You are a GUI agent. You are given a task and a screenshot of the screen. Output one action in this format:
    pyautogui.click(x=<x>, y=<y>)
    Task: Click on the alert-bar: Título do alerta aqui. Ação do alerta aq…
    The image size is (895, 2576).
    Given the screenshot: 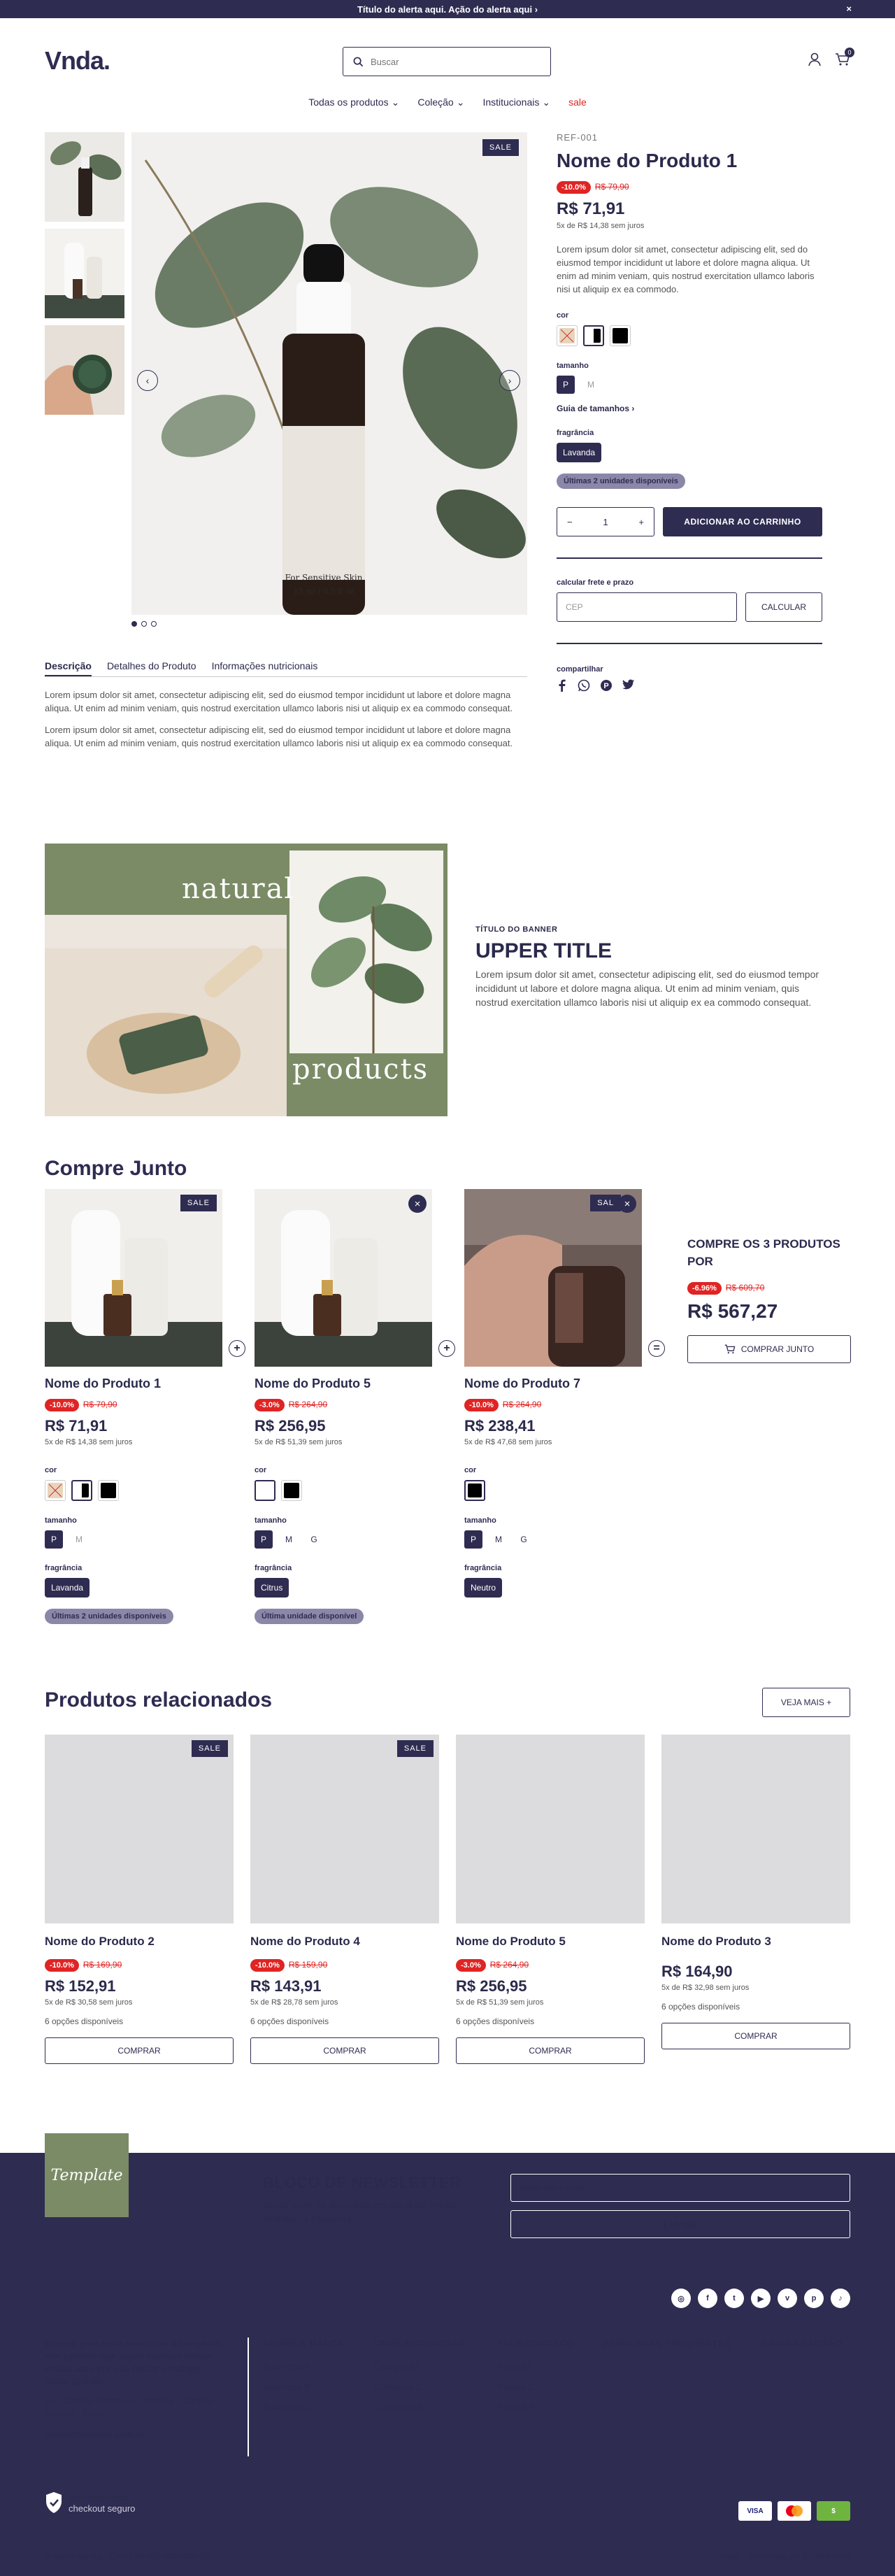 What is the action you would take?
    pyautogui.click(x=447, y=9)
    